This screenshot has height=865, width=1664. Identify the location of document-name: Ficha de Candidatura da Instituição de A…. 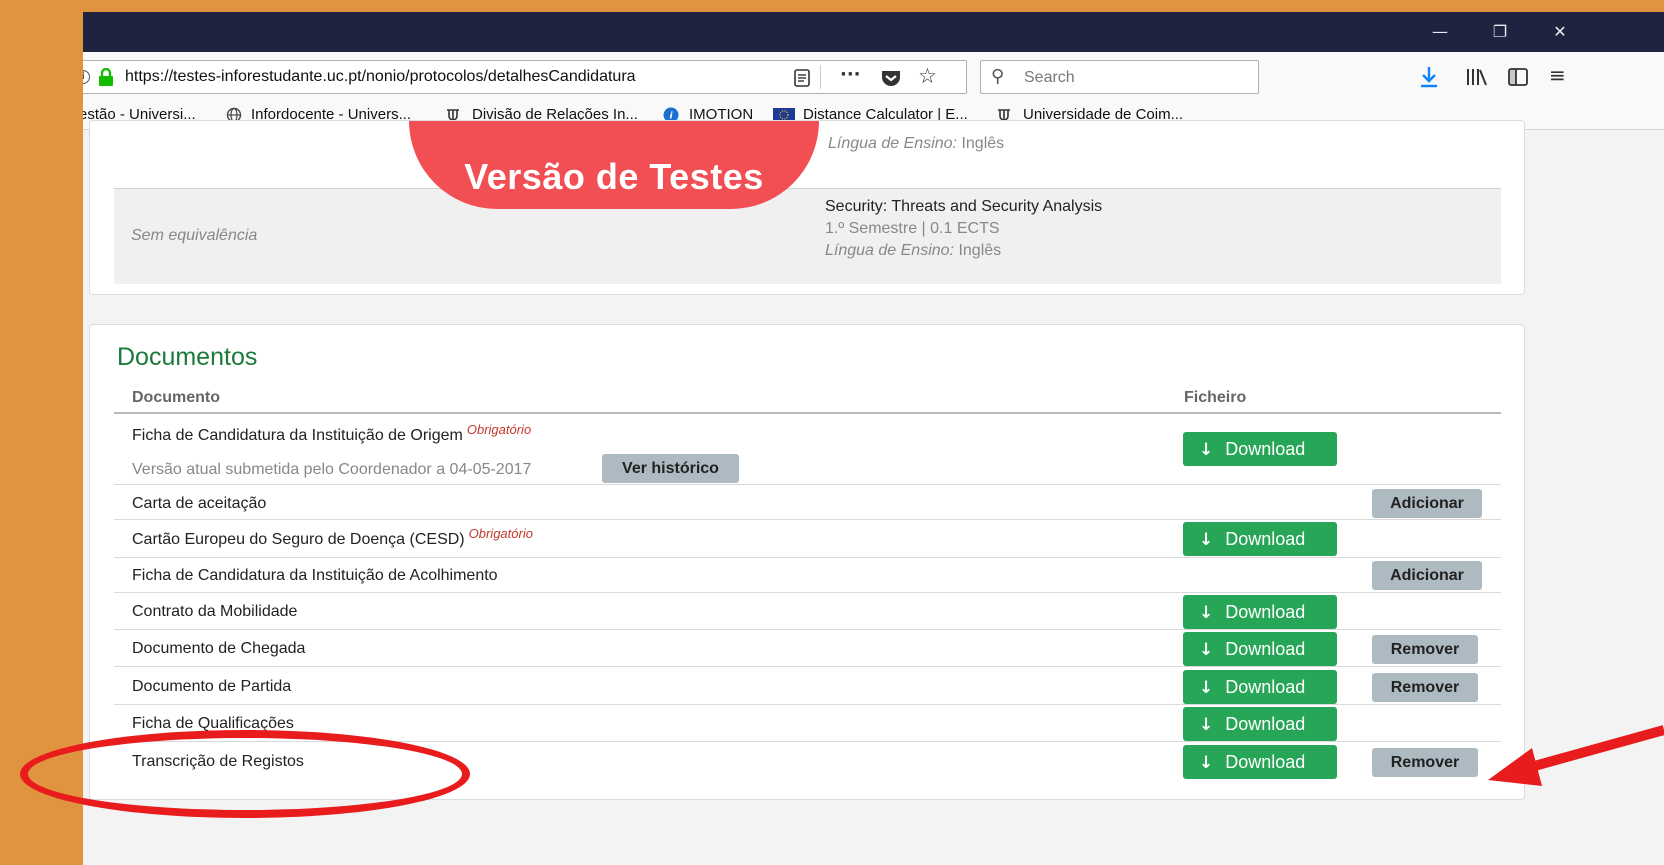
(315, 575).